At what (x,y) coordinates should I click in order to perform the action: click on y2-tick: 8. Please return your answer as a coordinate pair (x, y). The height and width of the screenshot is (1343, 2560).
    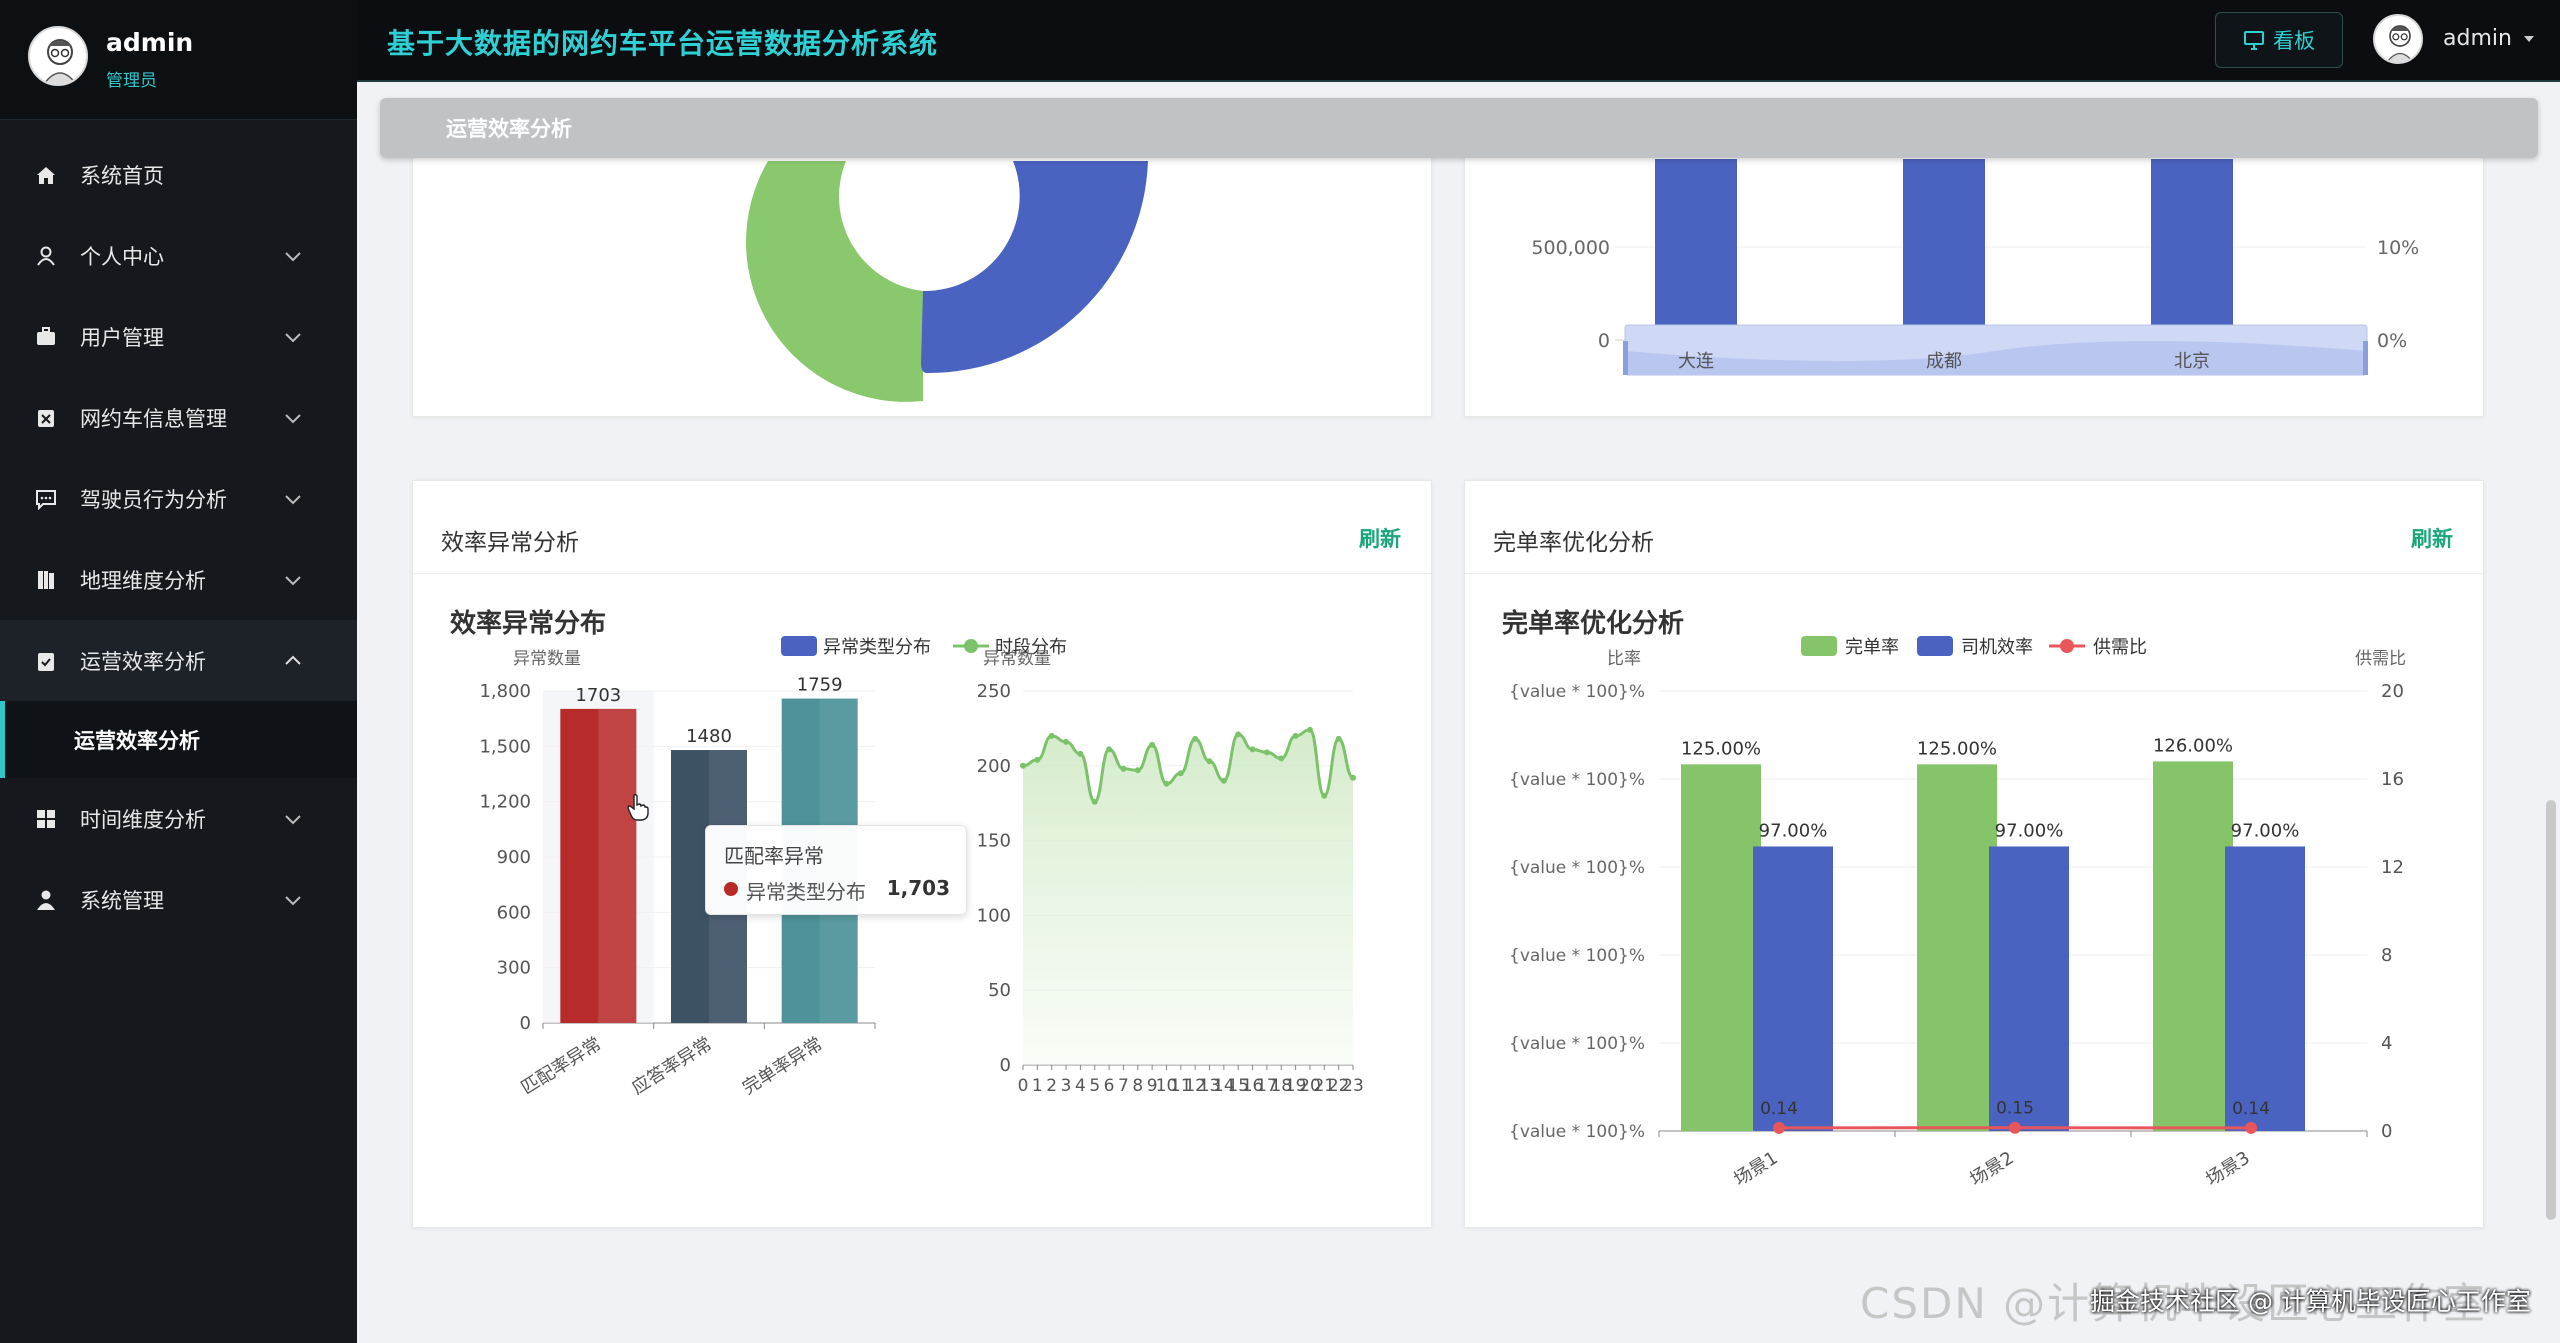
    Looking at the image, I should click on (2386, 955).